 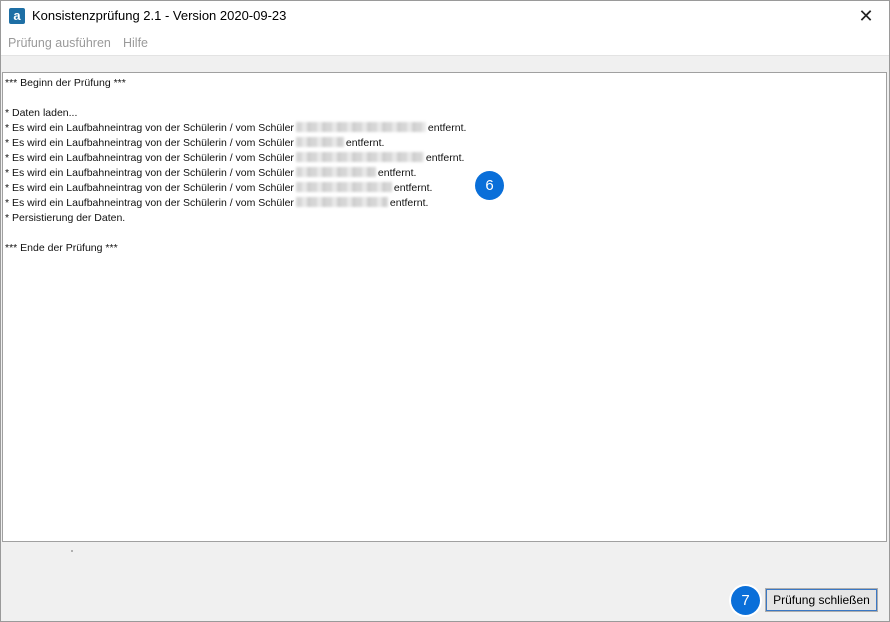 I want to click on menu-bar: Prüfung ausführen Hilfe, so click(x=445, y=43).